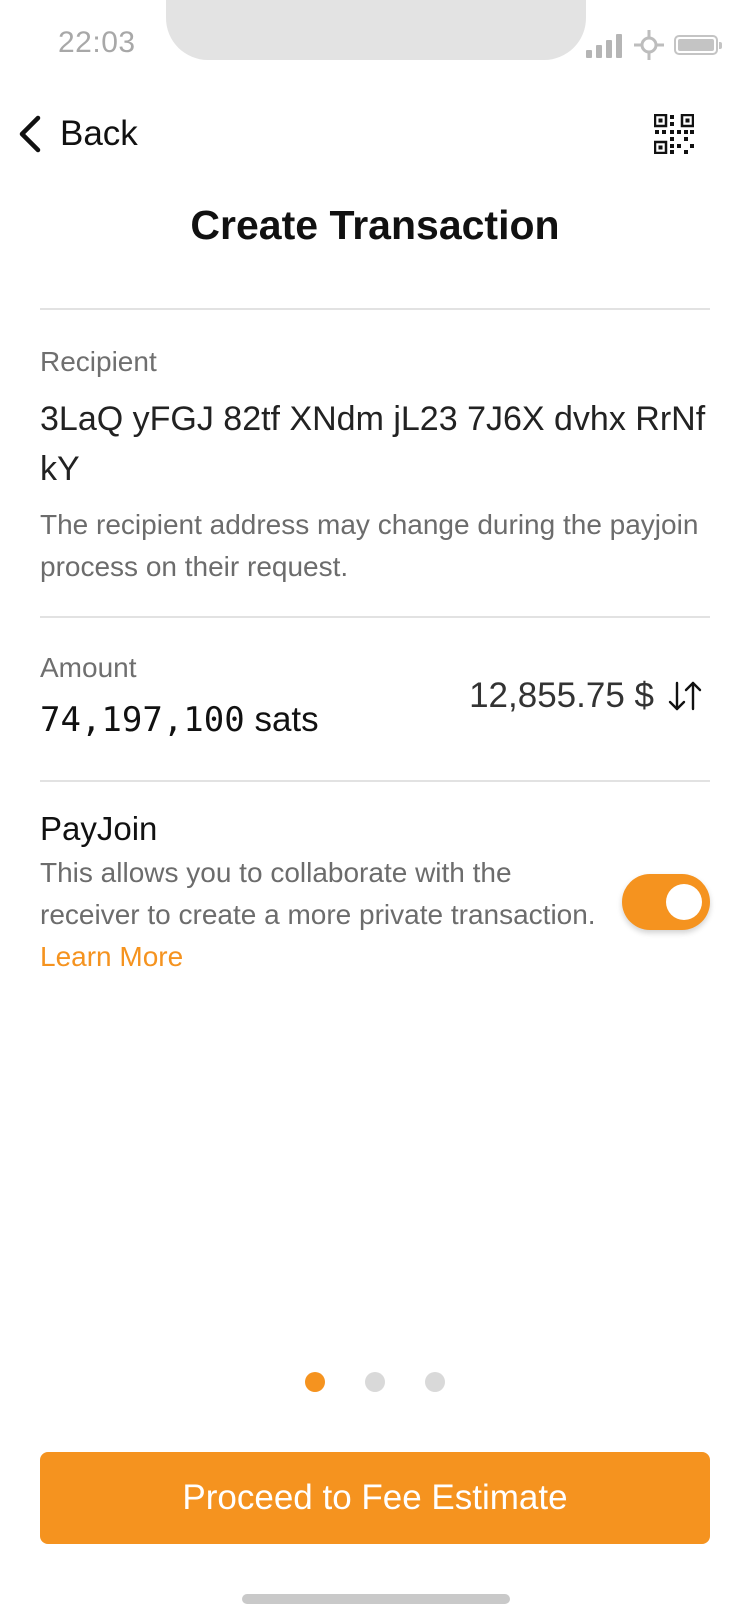 The image size is (750, 1624). I want to click on amount-fiat: 12,855.75 $, so click(586, 696).